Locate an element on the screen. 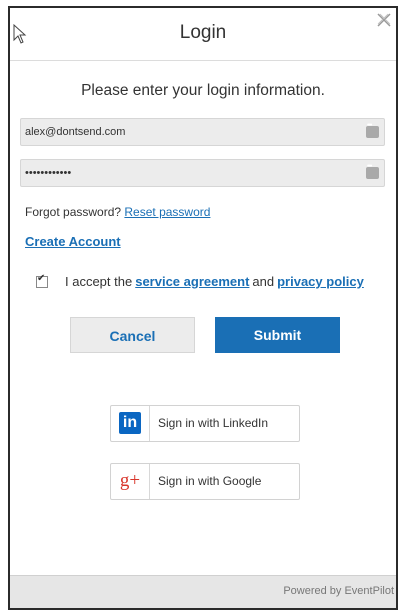 The width and height of the screenshot is (399, 611). terms-and: and is located at coordinates (263, 281).